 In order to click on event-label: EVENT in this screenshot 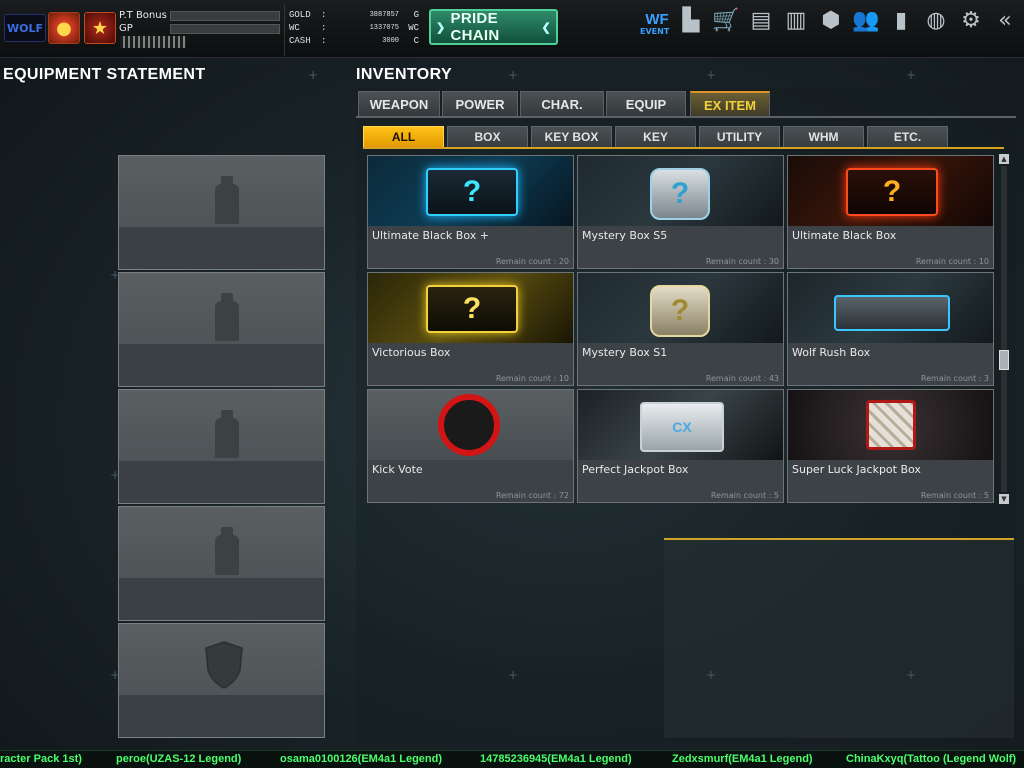, I will do `click(655, 31)`.